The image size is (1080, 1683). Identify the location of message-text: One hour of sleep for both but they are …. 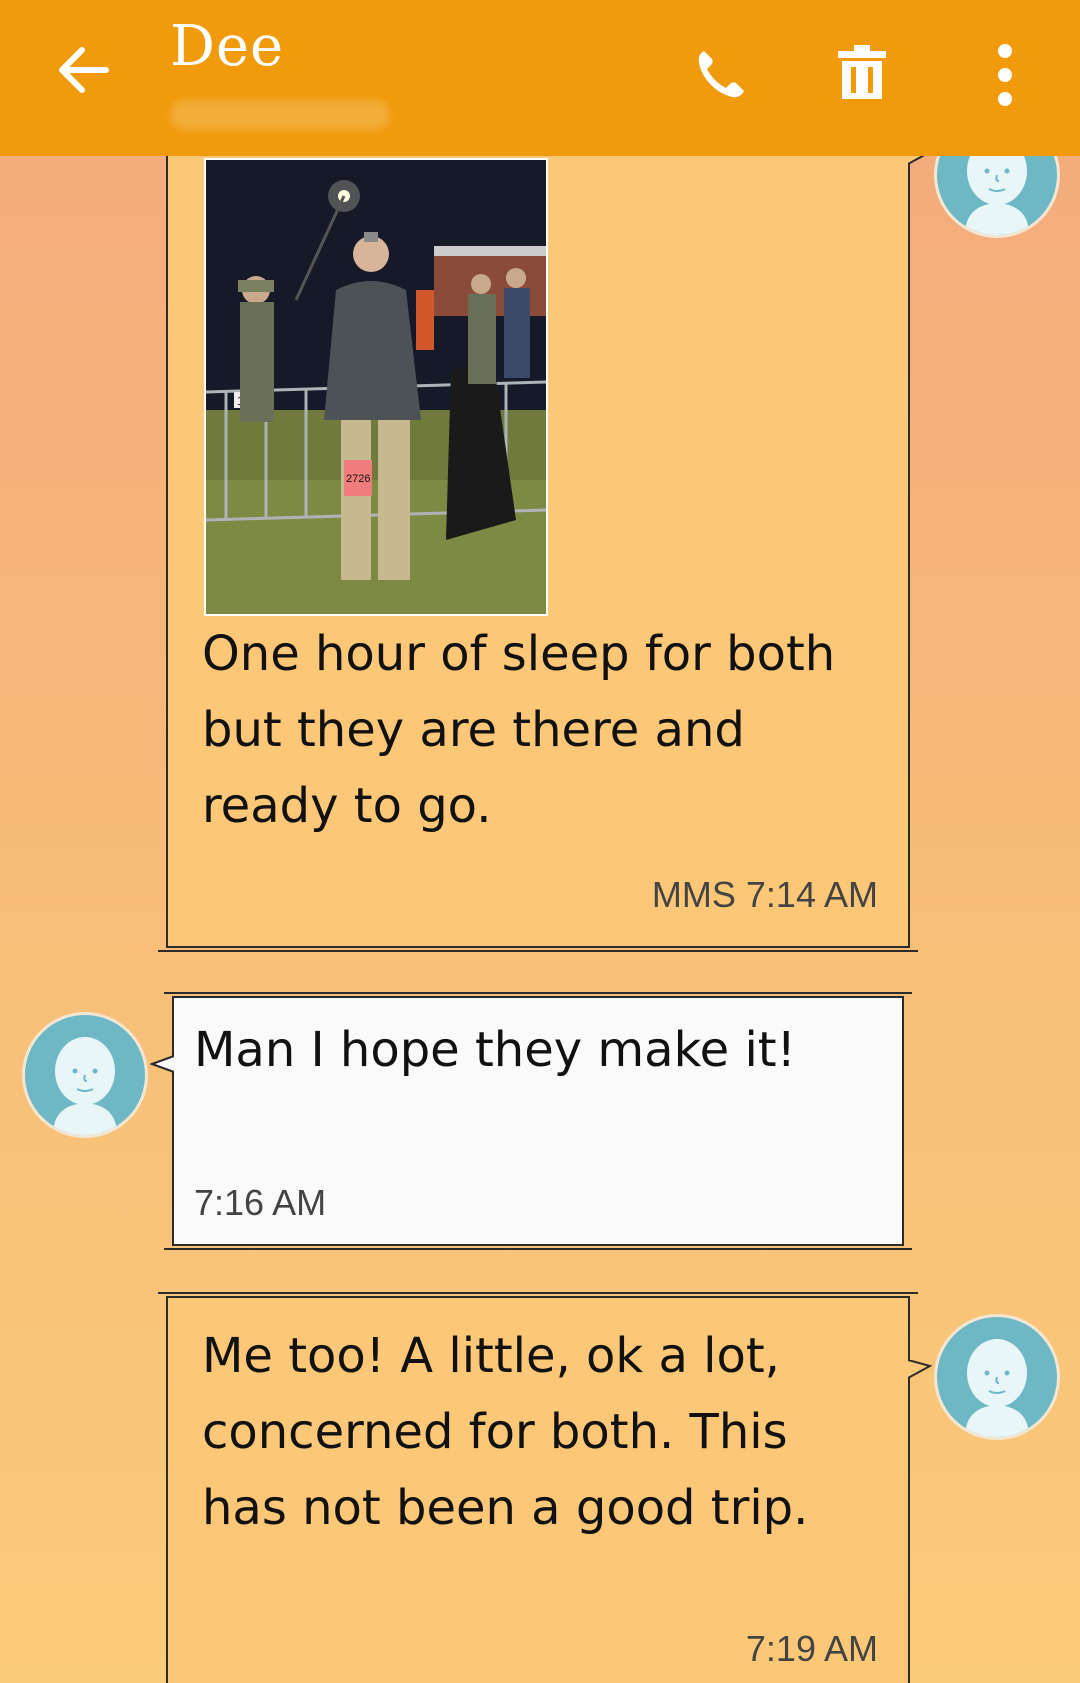
(519, 730).